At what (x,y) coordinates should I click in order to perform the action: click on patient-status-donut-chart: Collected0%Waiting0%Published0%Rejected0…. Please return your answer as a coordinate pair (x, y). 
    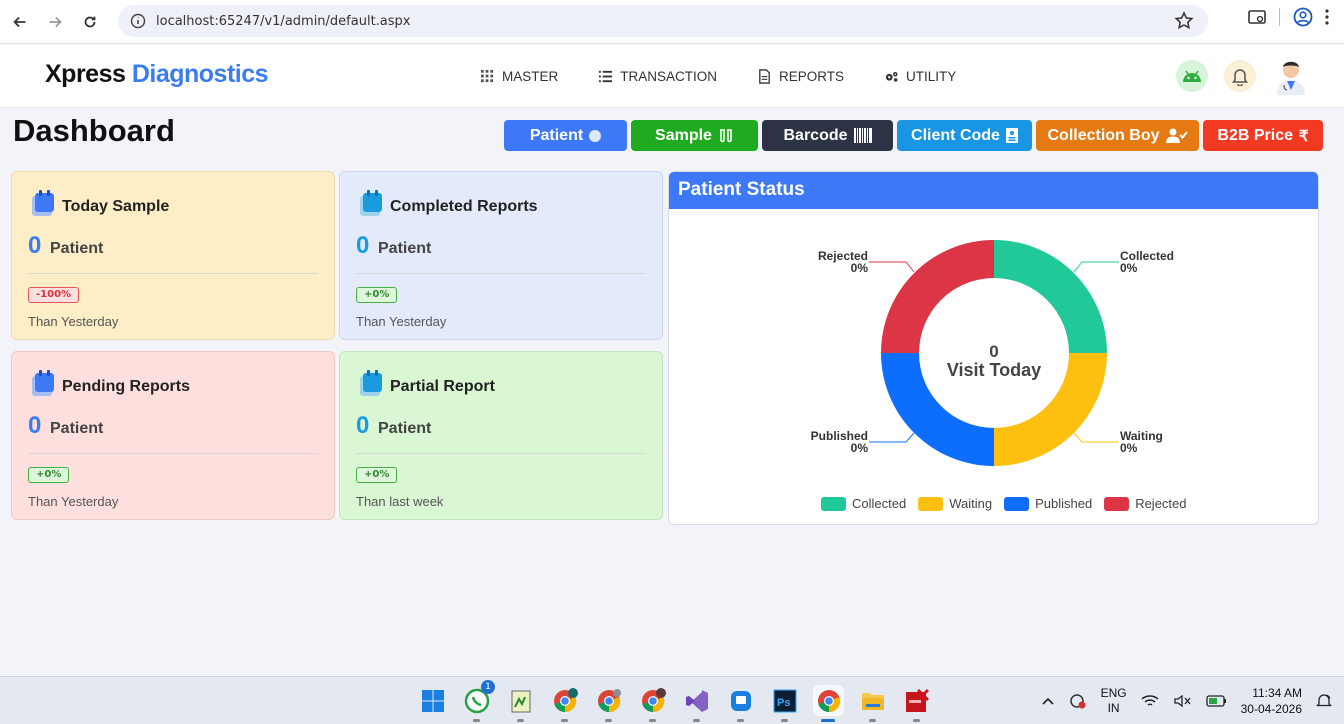
    Looking at the image, I should click on (992, 353).